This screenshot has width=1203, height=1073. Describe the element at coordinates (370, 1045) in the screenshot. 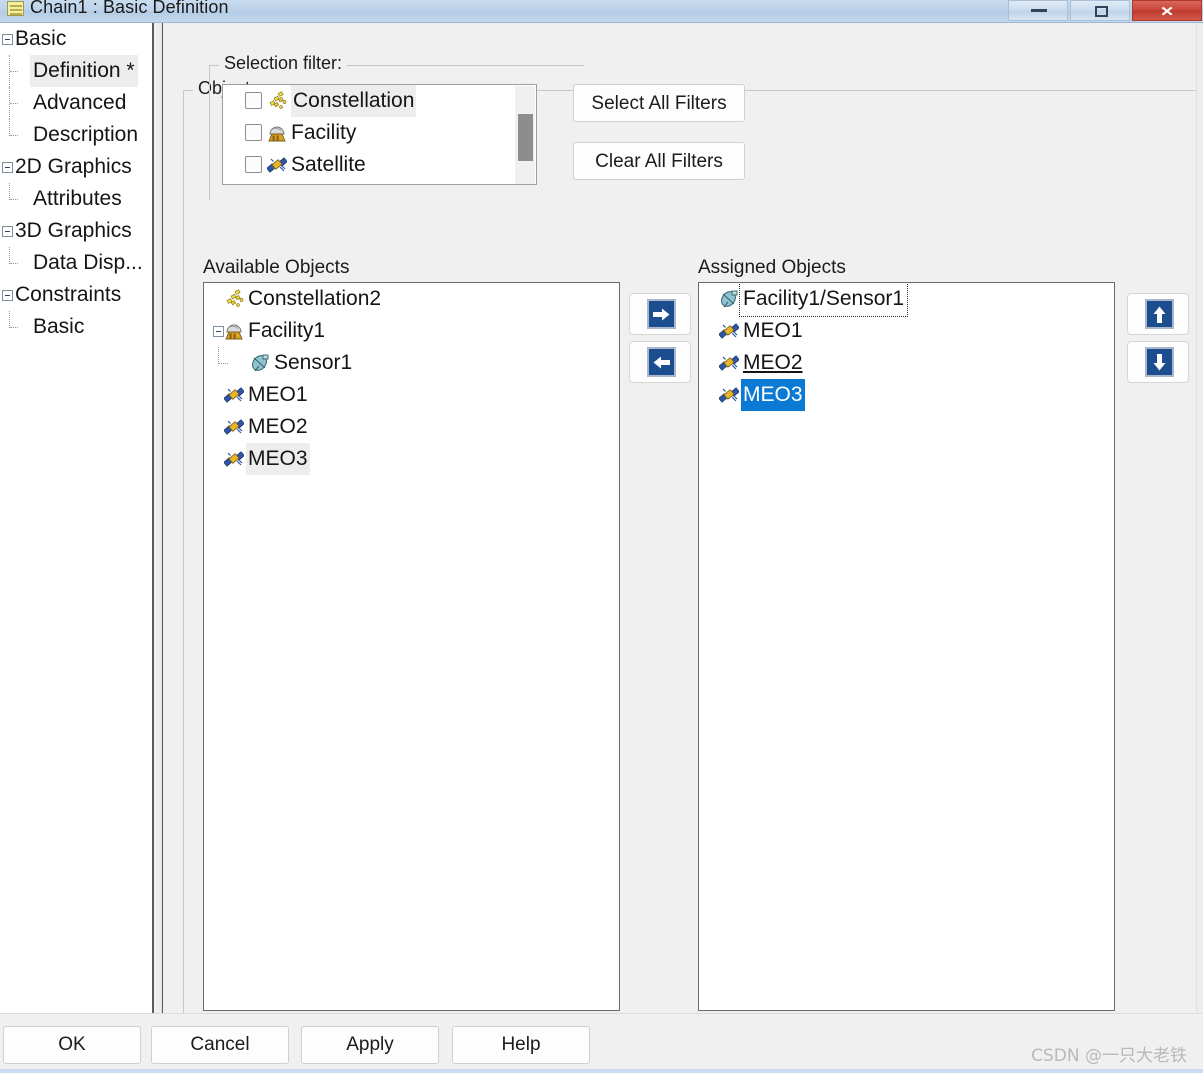

I see `apply-button: Apply` at that location.